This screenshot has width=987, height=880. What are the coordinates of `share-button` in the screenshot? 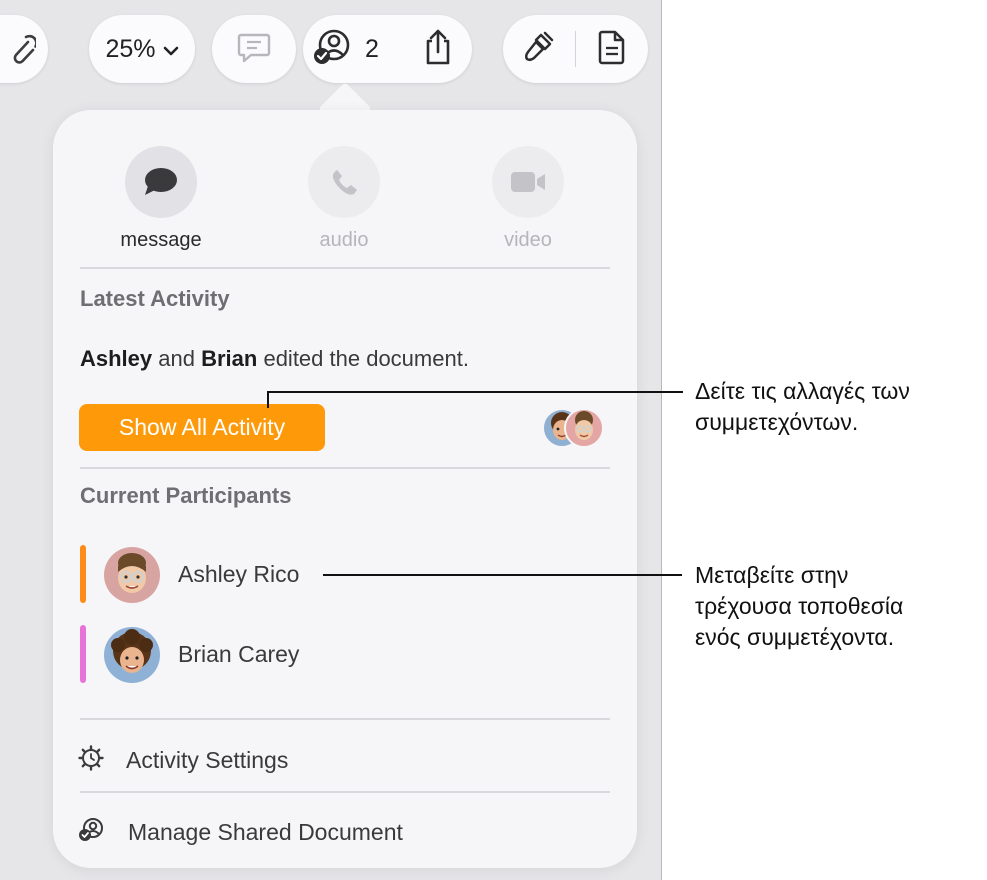 It's located at (438, 49).